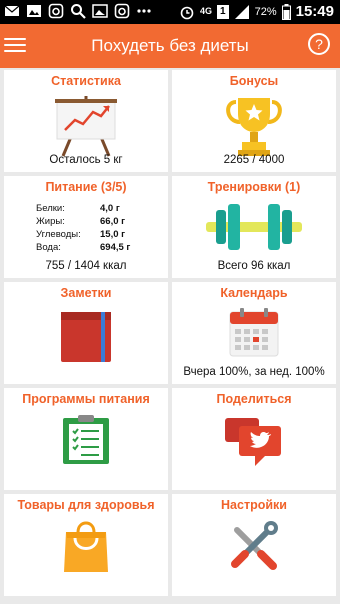 The image size is (340, 604). Describe the element at coordinates (223, 11) in the screenshot. I see `sim-badge: 1` at that location.